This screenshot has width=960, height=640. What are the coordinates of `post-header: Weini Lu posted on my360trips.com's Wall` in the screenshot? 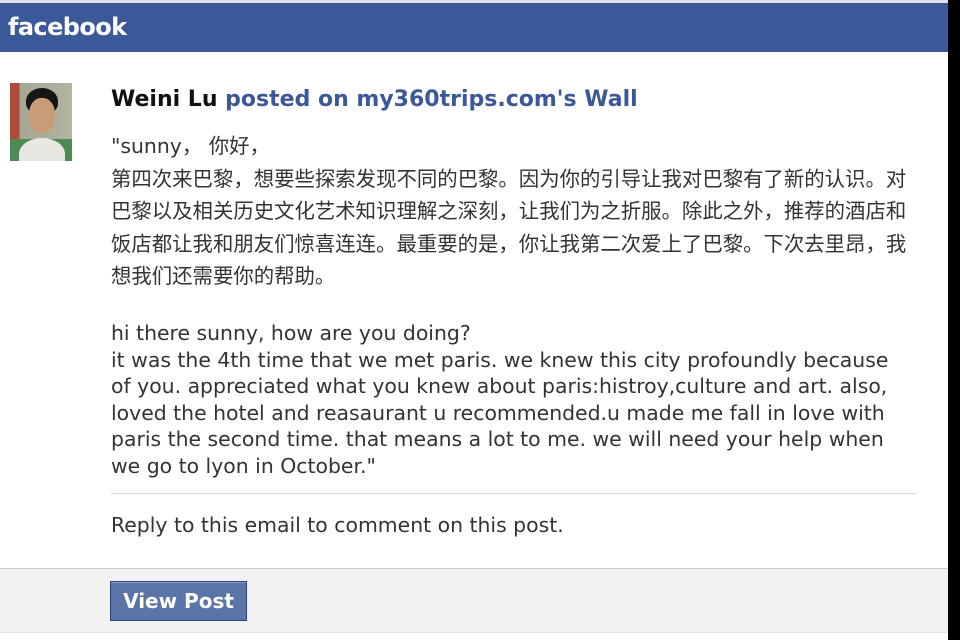 It's located at (374, 100).